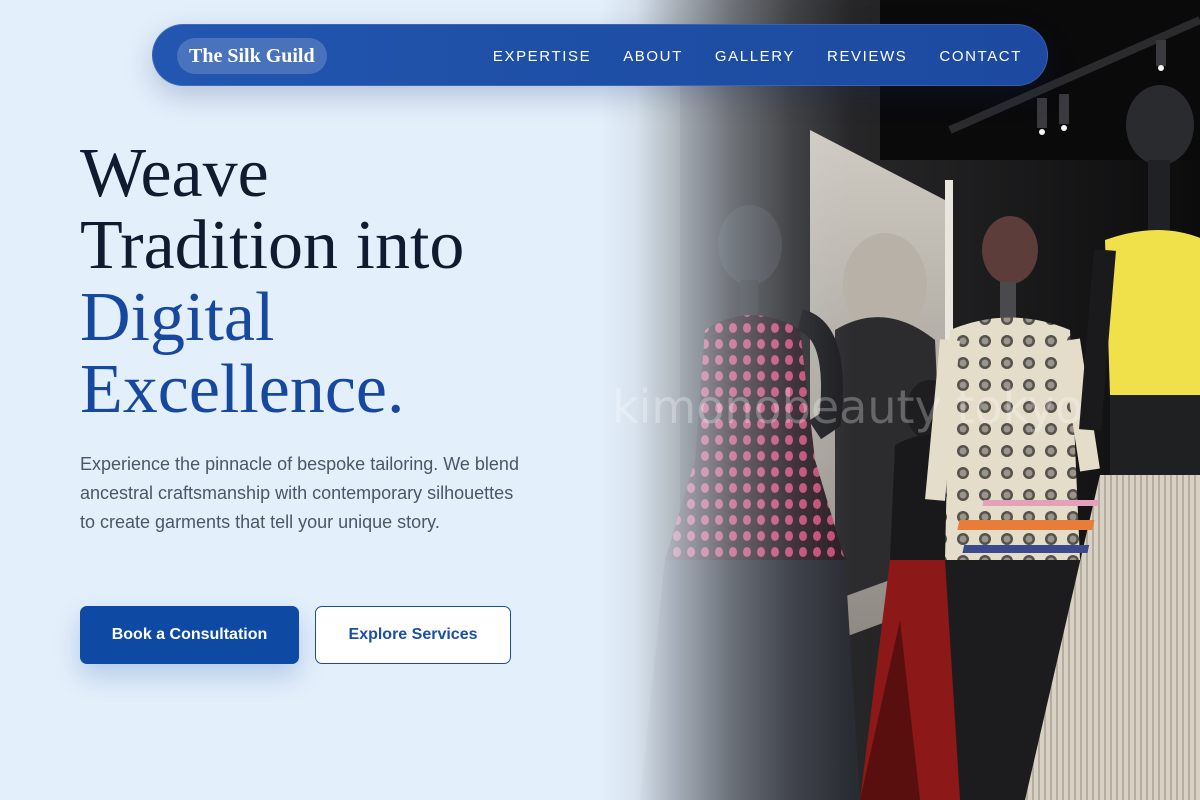 Image resolution: width=1200 pixels, height=800 pixels. What do you see at coordinates (242, 389) in the screenshot?
I see `headline-accent-line-2: Excellence.` at bounding box center [242, 389].